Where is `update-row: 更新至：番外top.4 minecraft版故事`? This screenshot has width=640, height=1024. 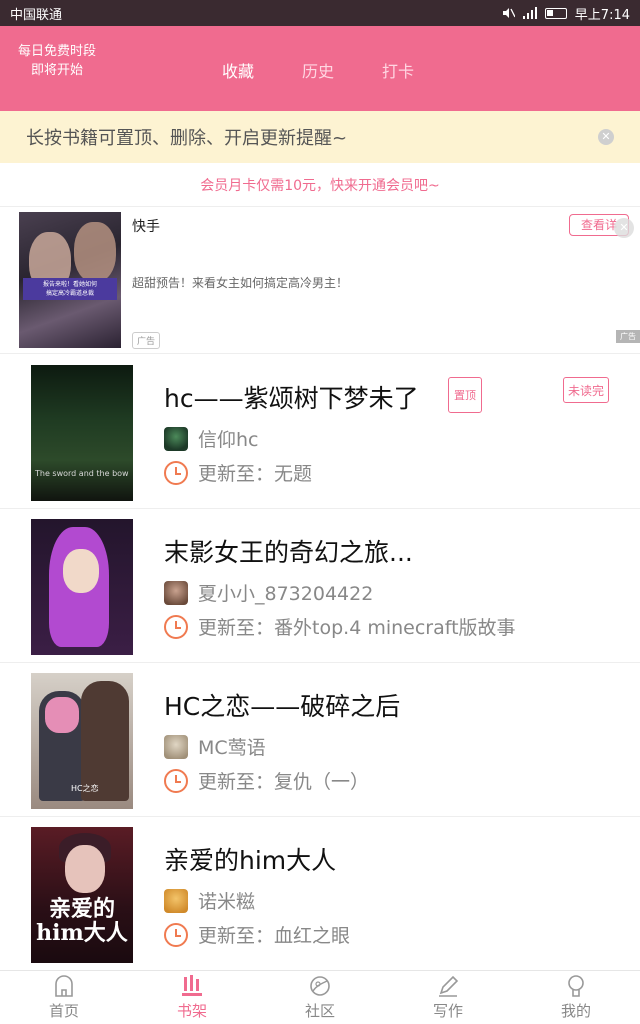 update-row: 更新至：番外top.4 minecraft版故事 is located at coordinates (340, 626).